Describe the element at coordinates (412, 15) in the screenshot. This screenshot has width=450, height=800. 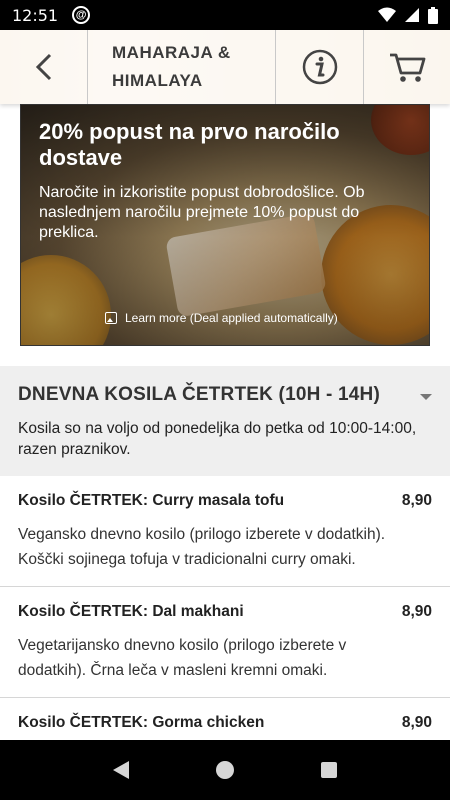
I see `signal-icon` at that location.